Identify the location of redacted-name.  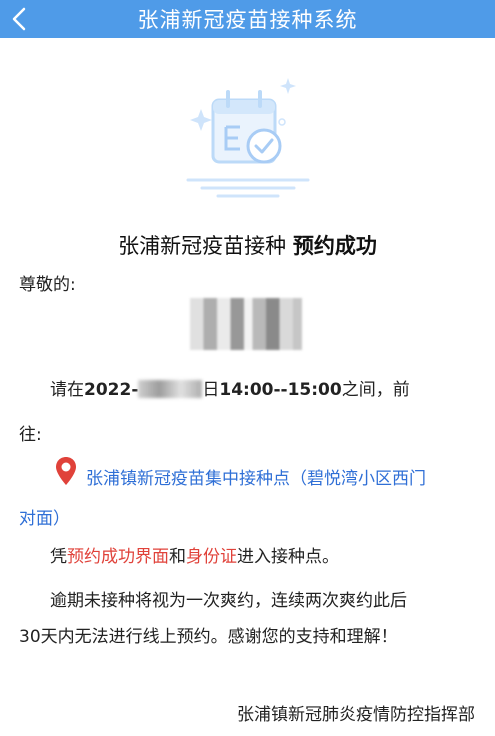
(246, 324).